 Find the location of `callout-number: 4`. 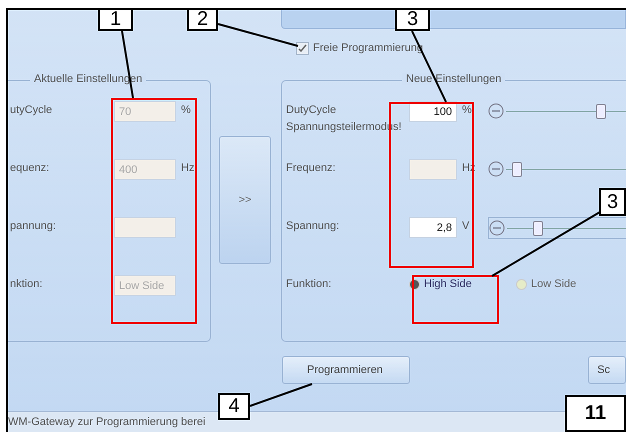

callout-number: 4 is located at coordinates (234, 406).